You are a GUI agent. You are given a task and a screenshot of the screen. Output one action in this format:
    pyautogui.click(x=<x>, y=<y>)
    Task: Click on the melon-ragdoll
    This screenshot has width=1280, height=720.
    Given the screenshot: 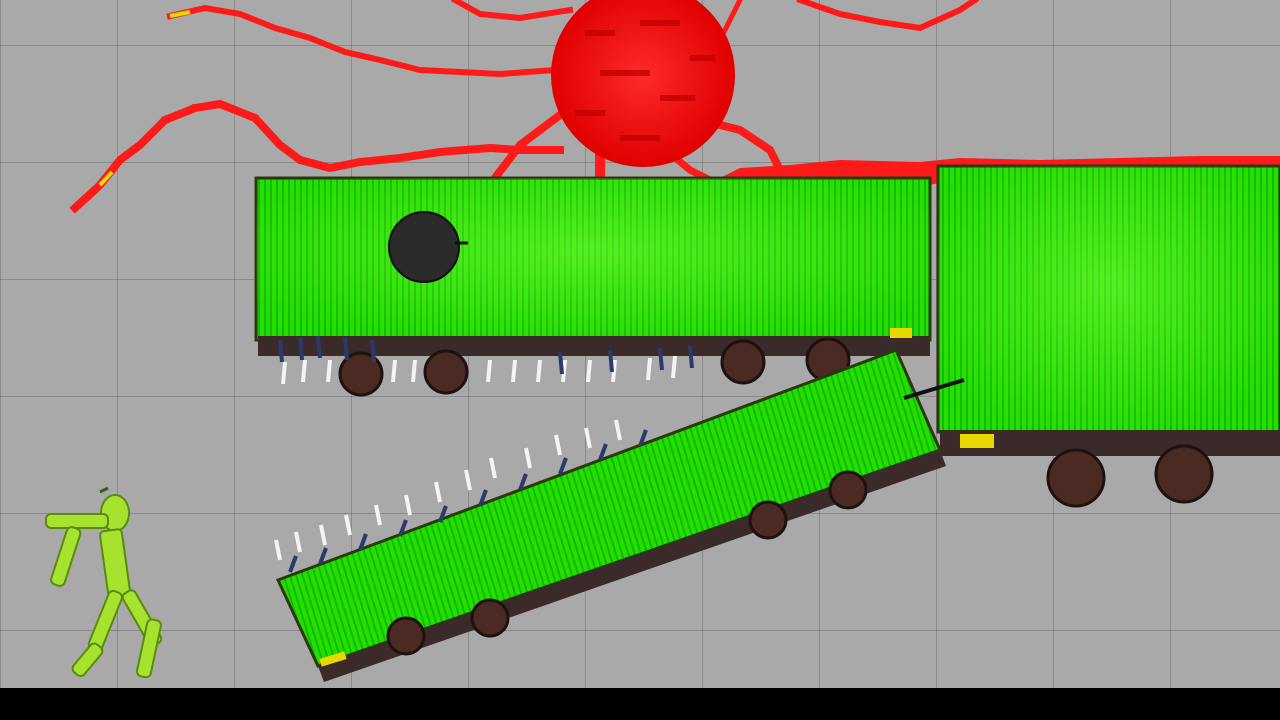 What is the action you would take?
    pyautogui.click(x=104, y=582)
    